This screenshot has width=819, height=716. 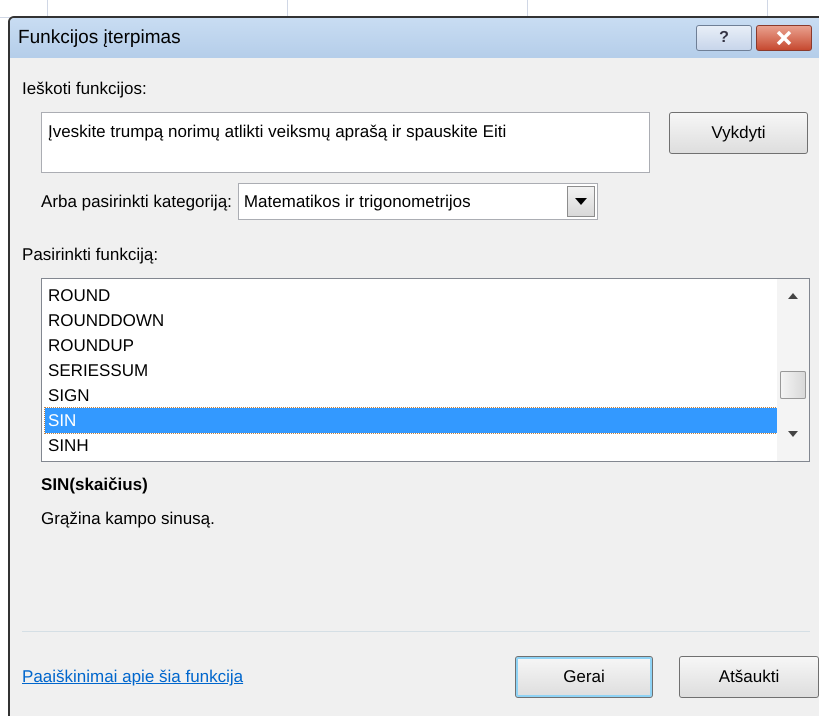 What do you see at coordinates (91, 254) in the screenshot?
I see `function-list-label: Pasirinkti funkciją:` at bounding box center [91, 254].